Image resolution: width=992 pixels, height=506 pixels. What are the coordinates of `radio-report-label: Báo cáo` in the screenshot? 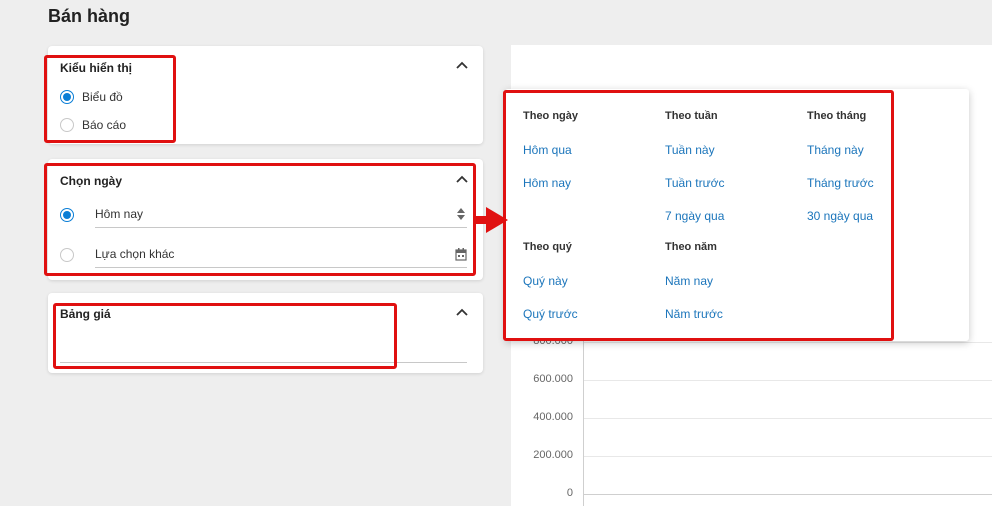 It's located at (104, 125).